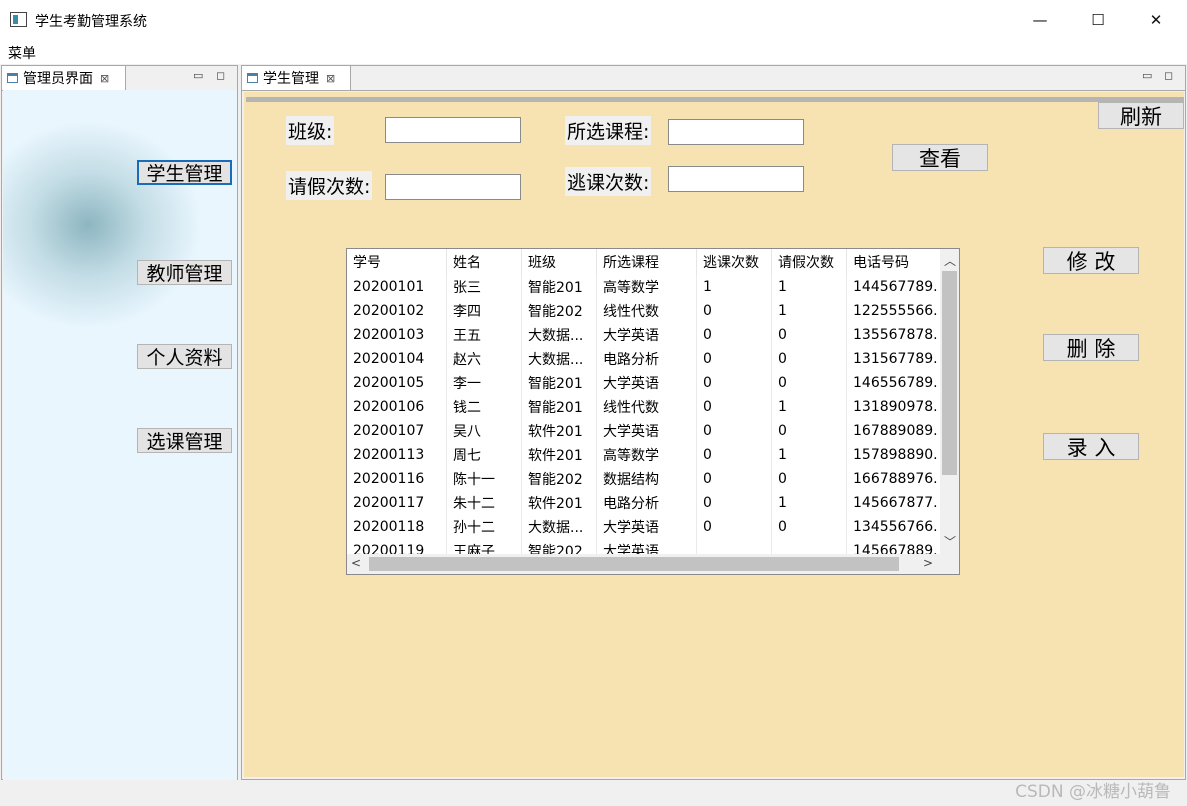 The height and width of the screenshot is (806, 1187). What do you see at coordinates (895, 359) in the screenshot?
I see `table-cell: 131567789.` at bounding box center [895, 359].